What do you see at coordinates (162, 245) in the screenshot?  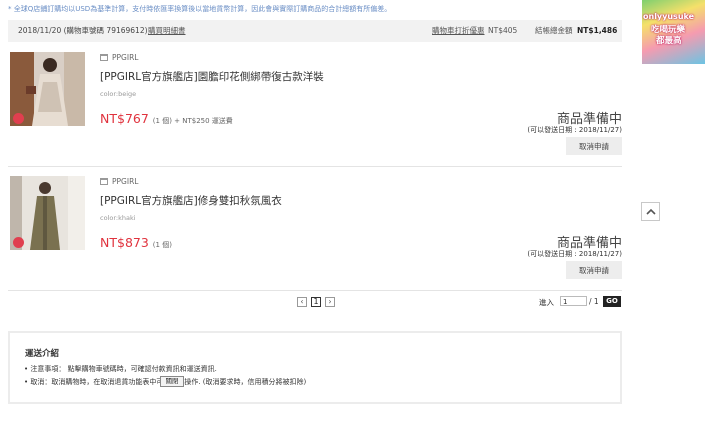 I see `qty-shipping: (1 個)` at bounding box center [162, 245].